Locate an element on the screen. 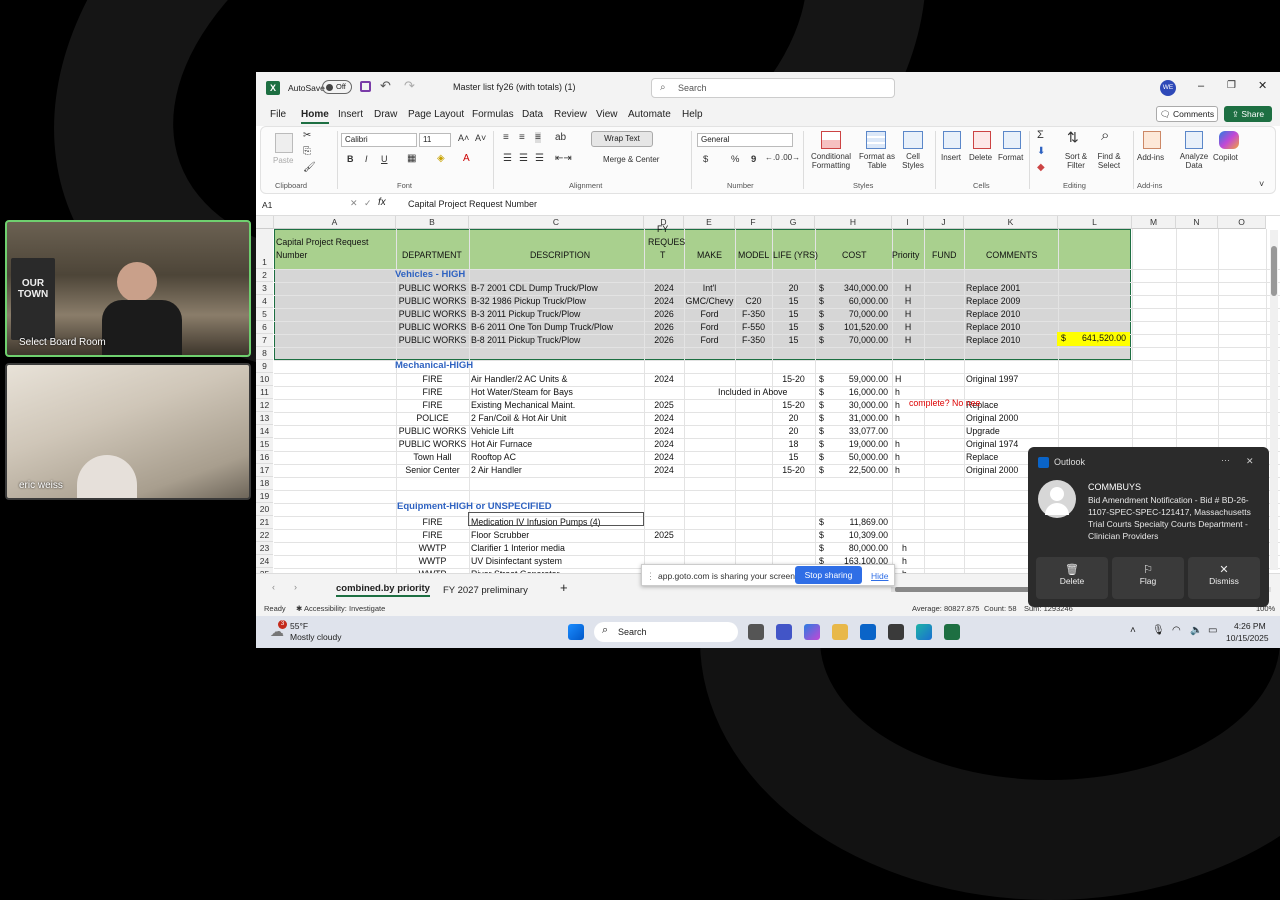  insert-cells-icon is located at coordinates (952, 140).